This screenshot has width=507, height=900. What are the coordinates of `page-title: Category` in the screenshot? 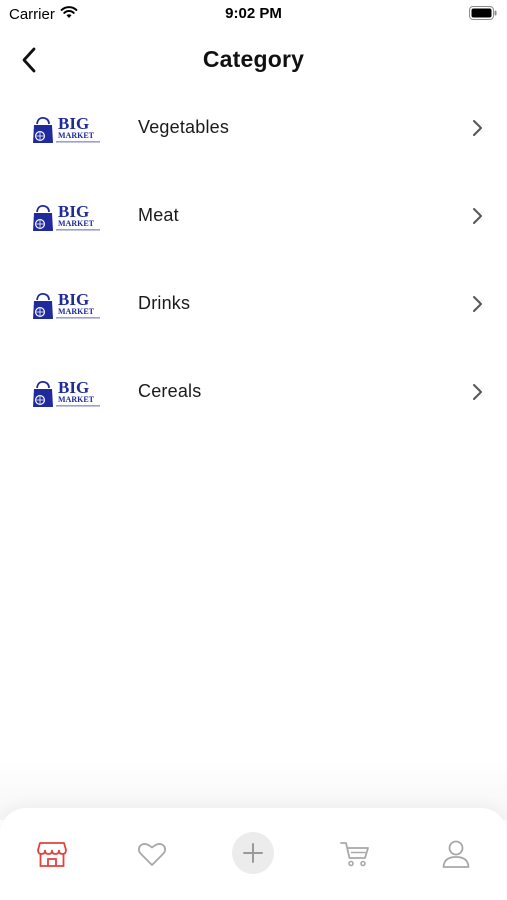 It's located at (253, 59).